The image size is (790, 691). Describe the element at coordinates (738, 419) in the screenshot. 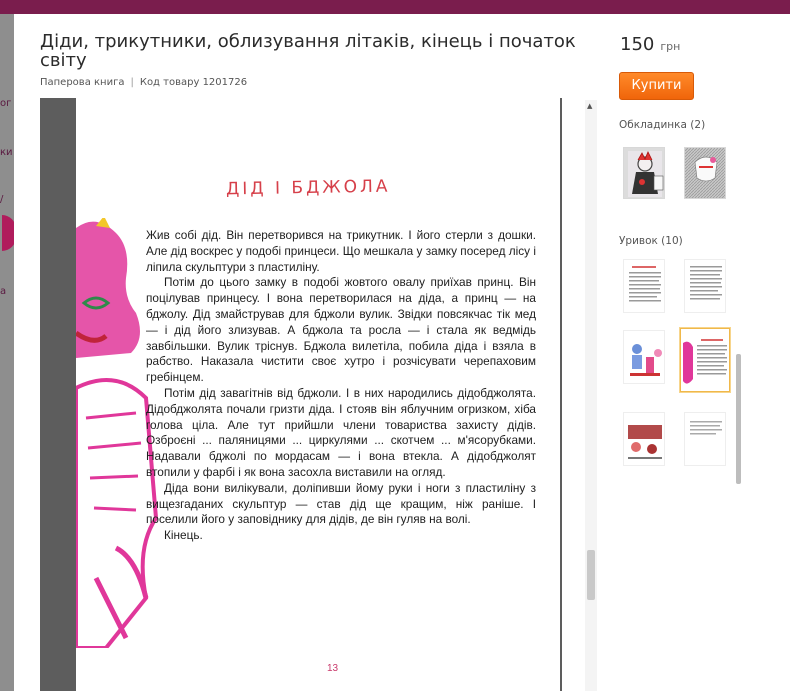

I see `thumbnails-scrollbar` at that location.